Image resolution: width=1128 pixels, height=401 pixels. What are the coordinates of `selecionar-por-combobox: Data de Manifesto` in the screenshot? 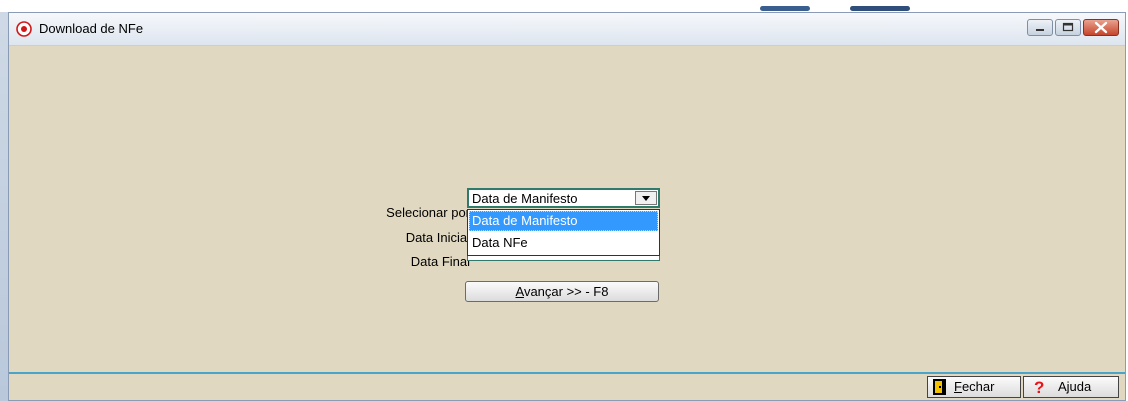 It's located at (563, 198).